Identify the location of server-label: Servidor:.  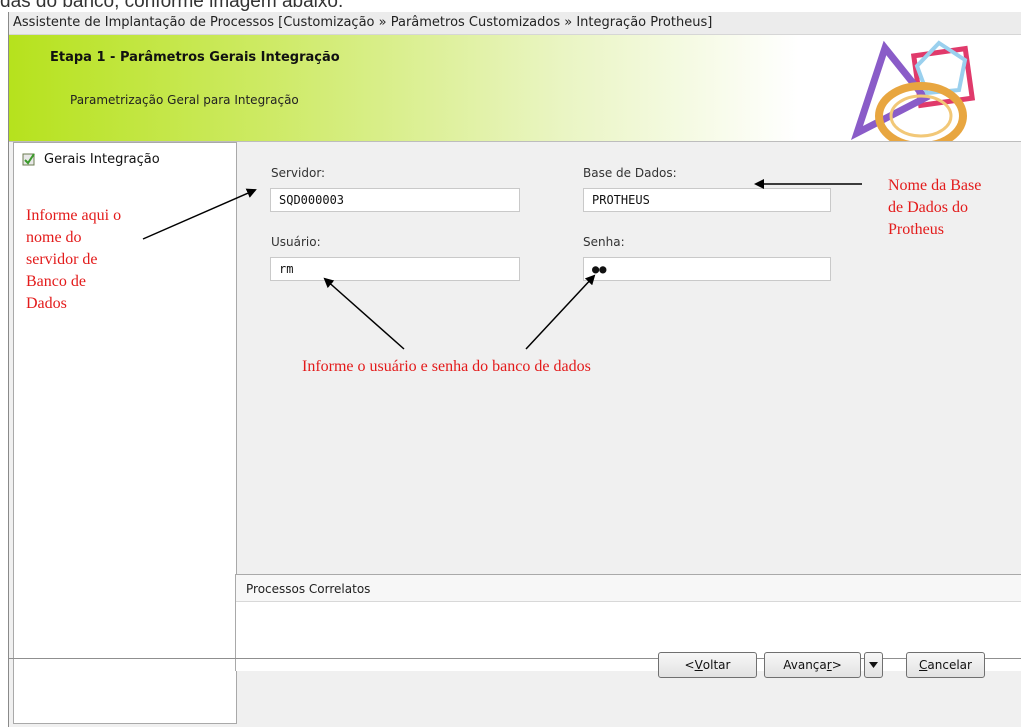
(298, 173).